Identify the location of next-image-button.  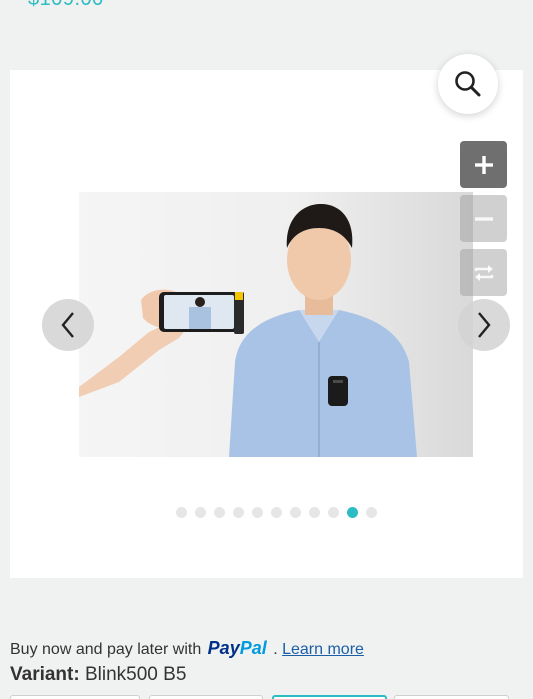
(484, 325).